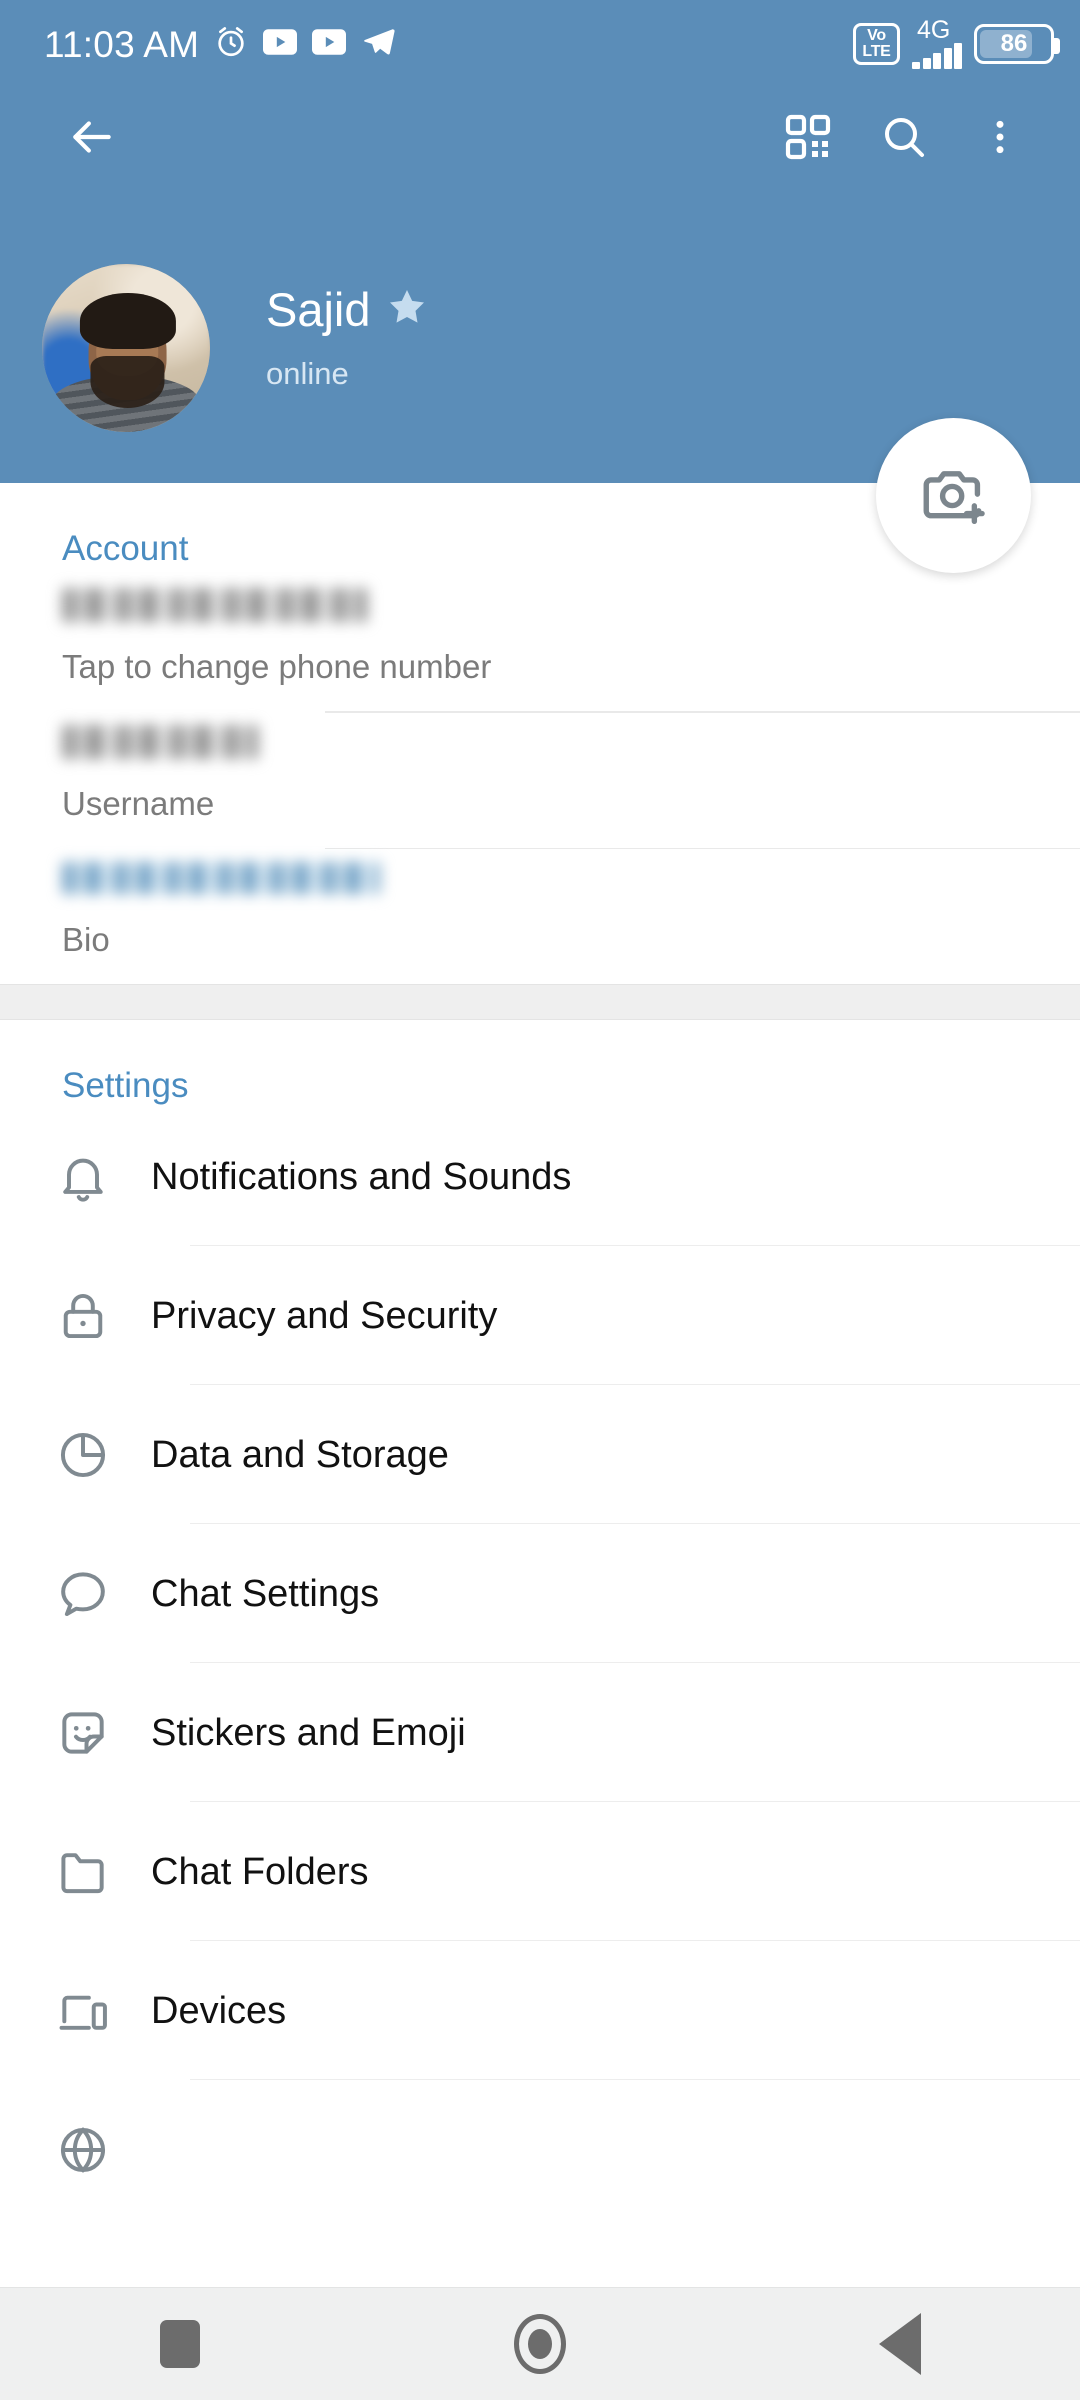 This screenshot has width=1080, height=2401. What do you see at coordinates (180, 2344) in the screenshot?
I see `recents-square-icon` at bounding box center [180, 2344].